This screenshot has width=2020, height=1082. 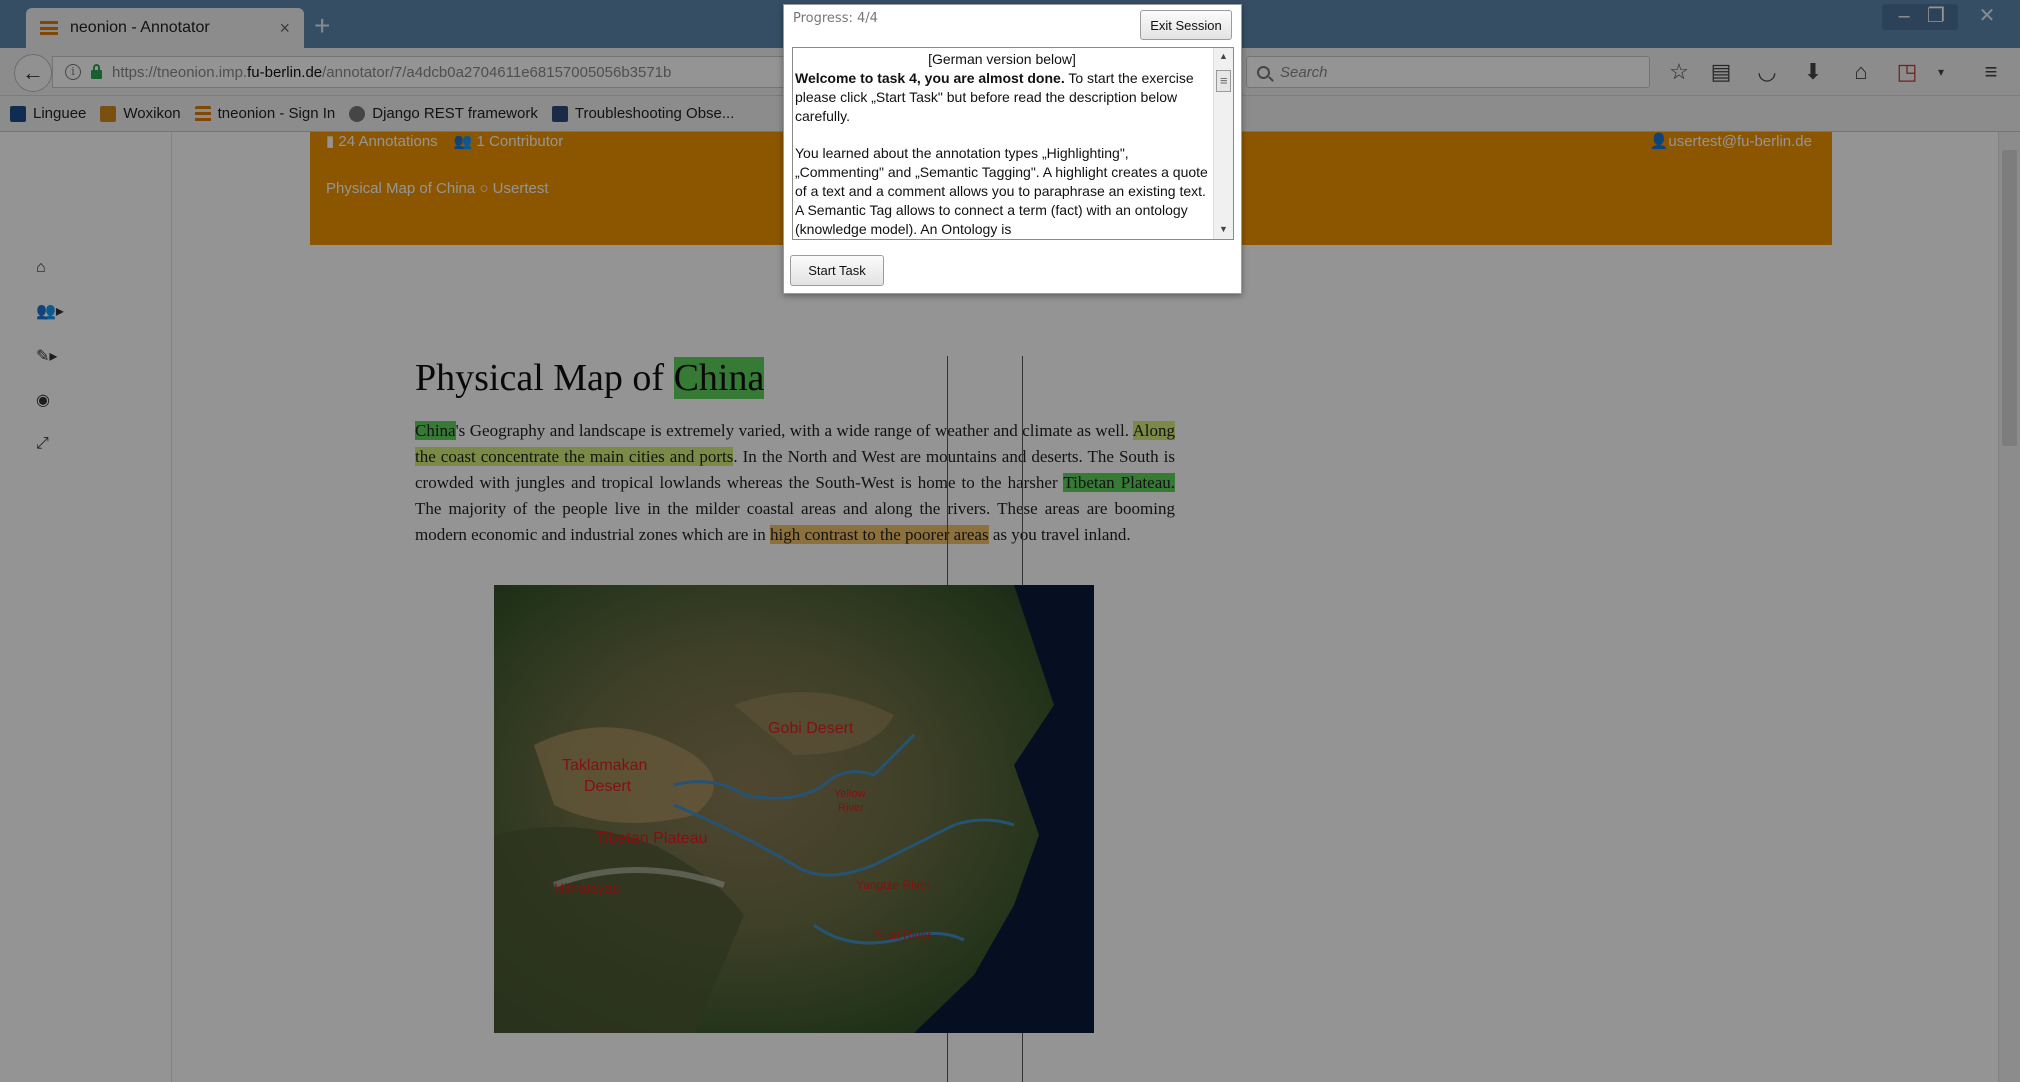 I want to click on contributors-label: 1 Contributor, so click(x=520, y=141).